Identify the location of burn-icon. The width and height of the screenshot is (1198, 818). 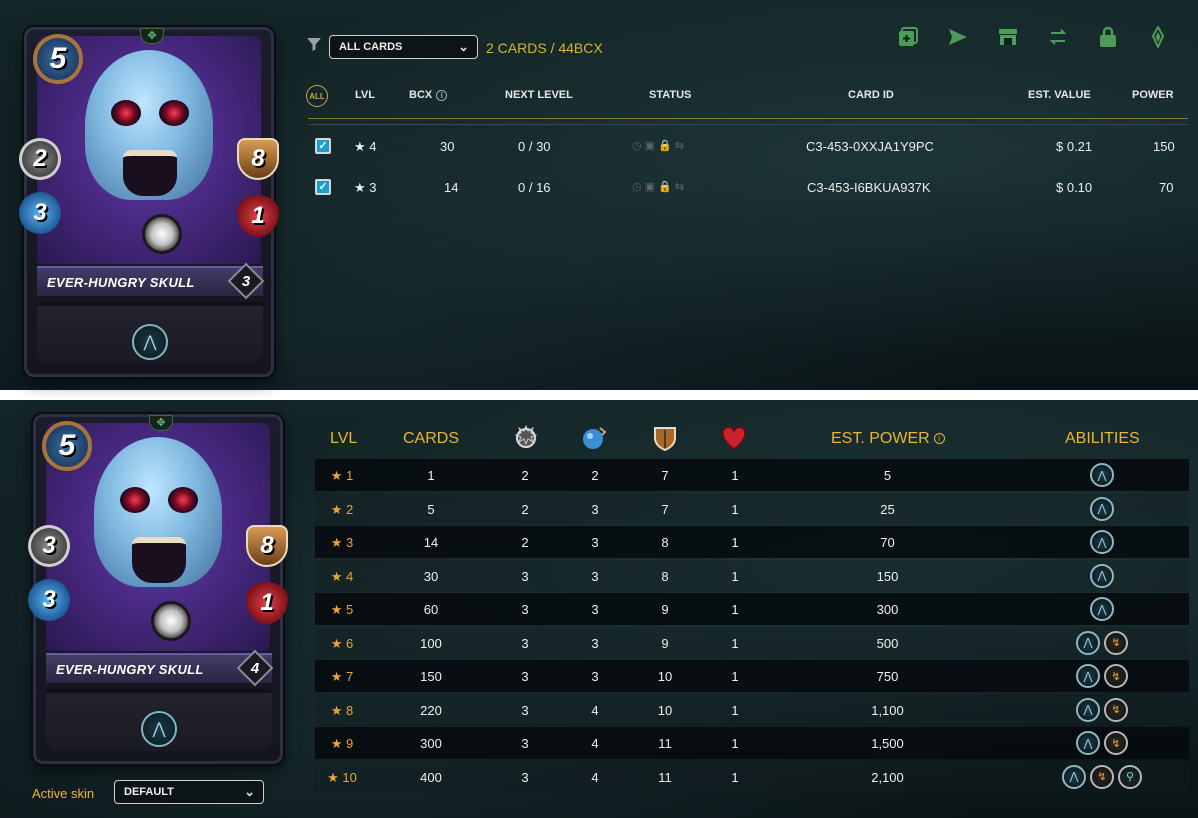
(1158, 37).